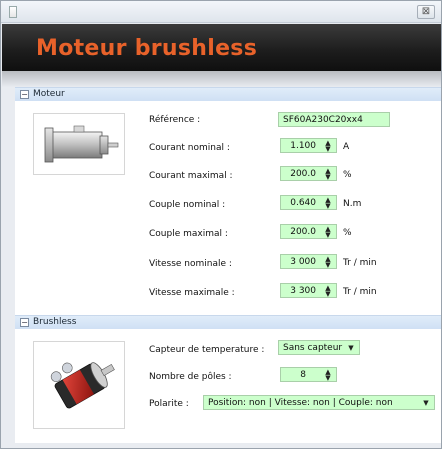 This screenshot has width=442, height=449. Describe the element at coordinates (360, 263) in the screenshot. I see `vitesse-nominale-unit: Tr / min` at that location.